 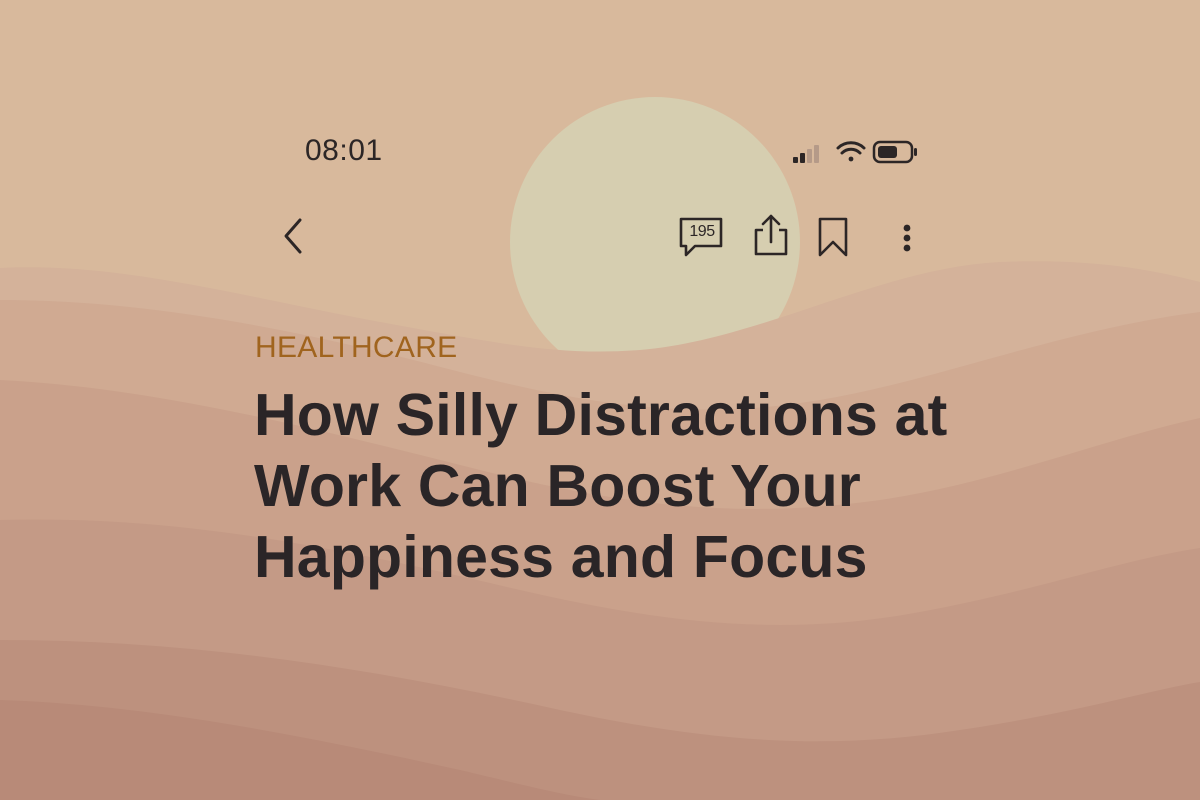 What do you see at coordinates (344, 150) in the screenshot?
I see `status-time: 08:01` at bounding box center [344, 150].